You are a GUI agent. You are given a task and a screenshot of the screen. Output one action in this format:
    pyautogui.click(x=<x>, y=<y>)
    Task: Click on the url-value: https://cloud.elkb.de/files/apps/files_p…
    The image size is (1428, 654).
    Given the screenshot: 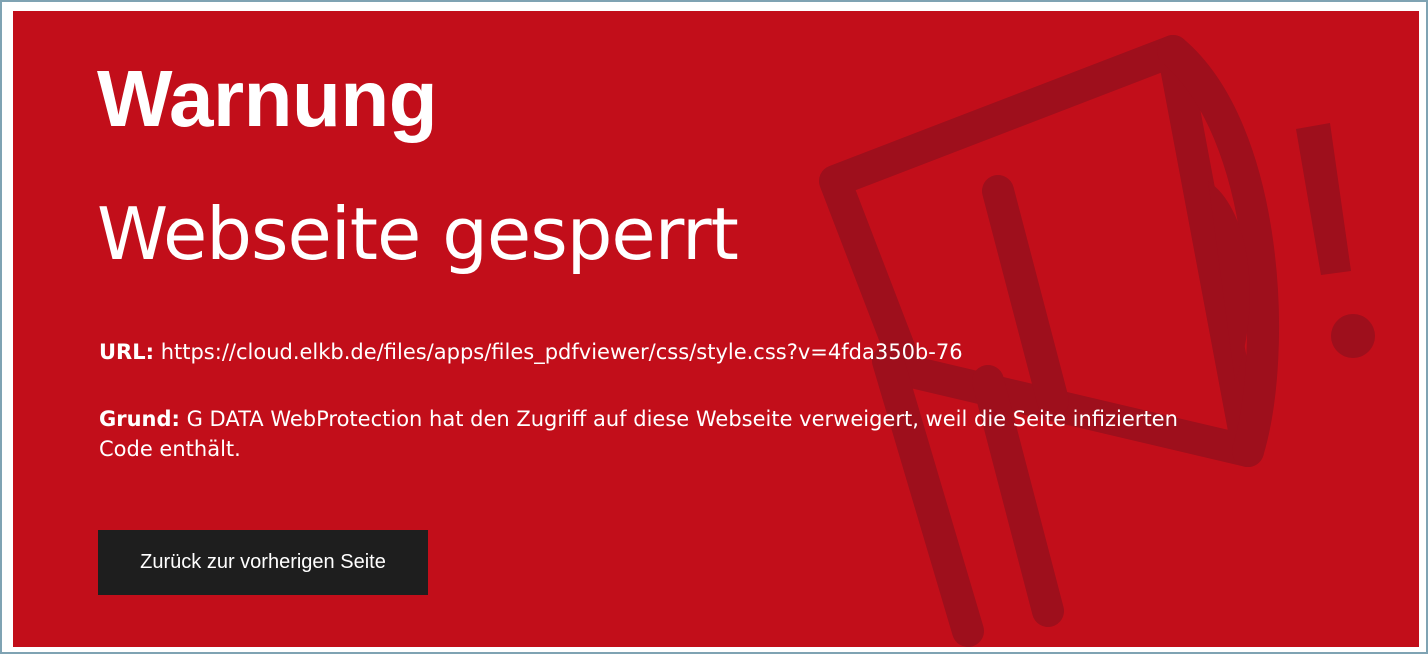 What is the action you would take?
    pyautogui.click(x=558, y=352)
    